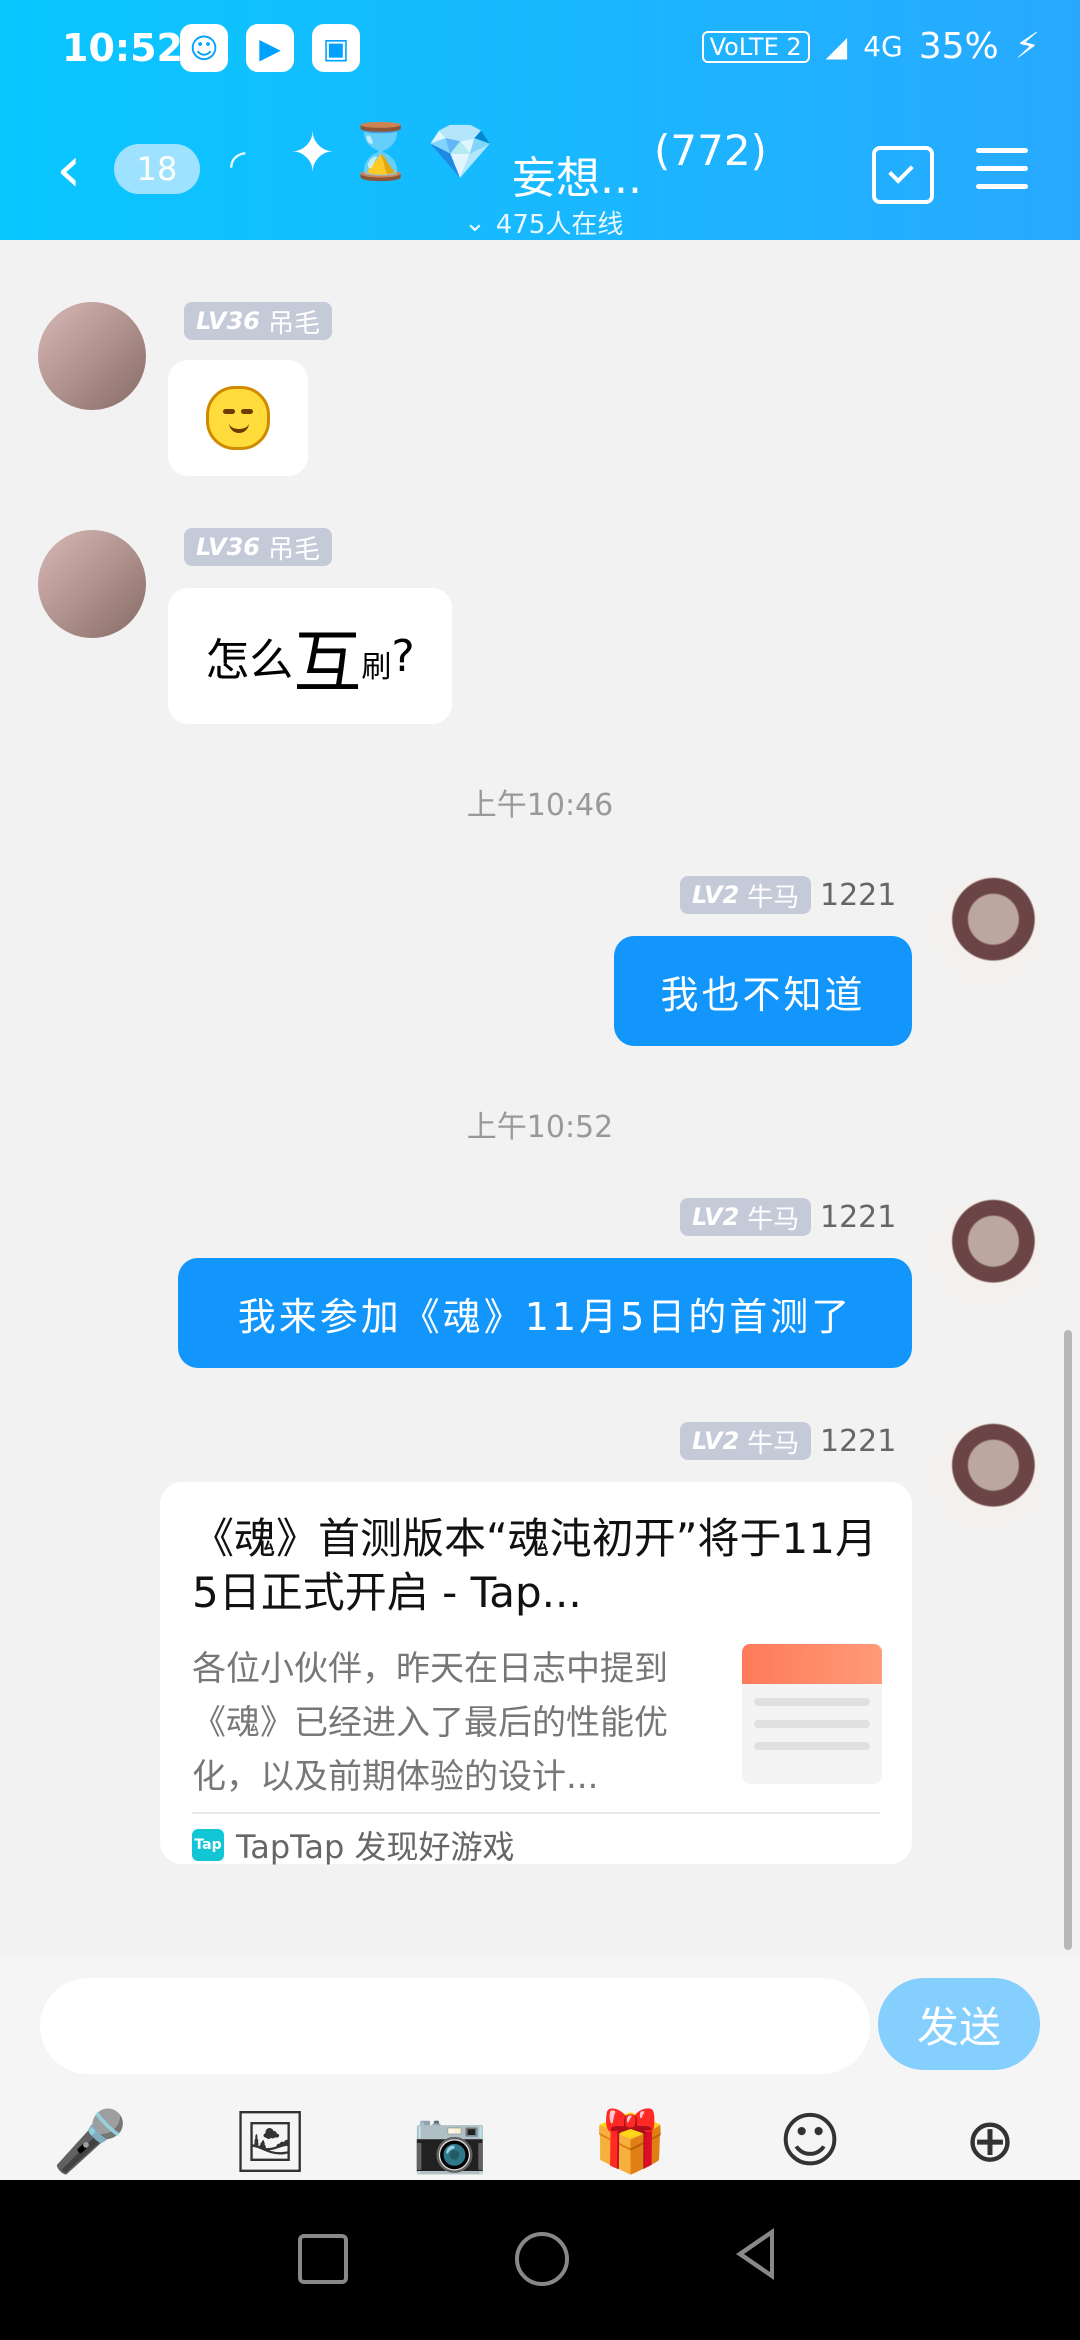  What do you see at coordinates (336, 48) in the screenshot?
I see `image-notification-icon: ▣` at bounding box center [336, 48].